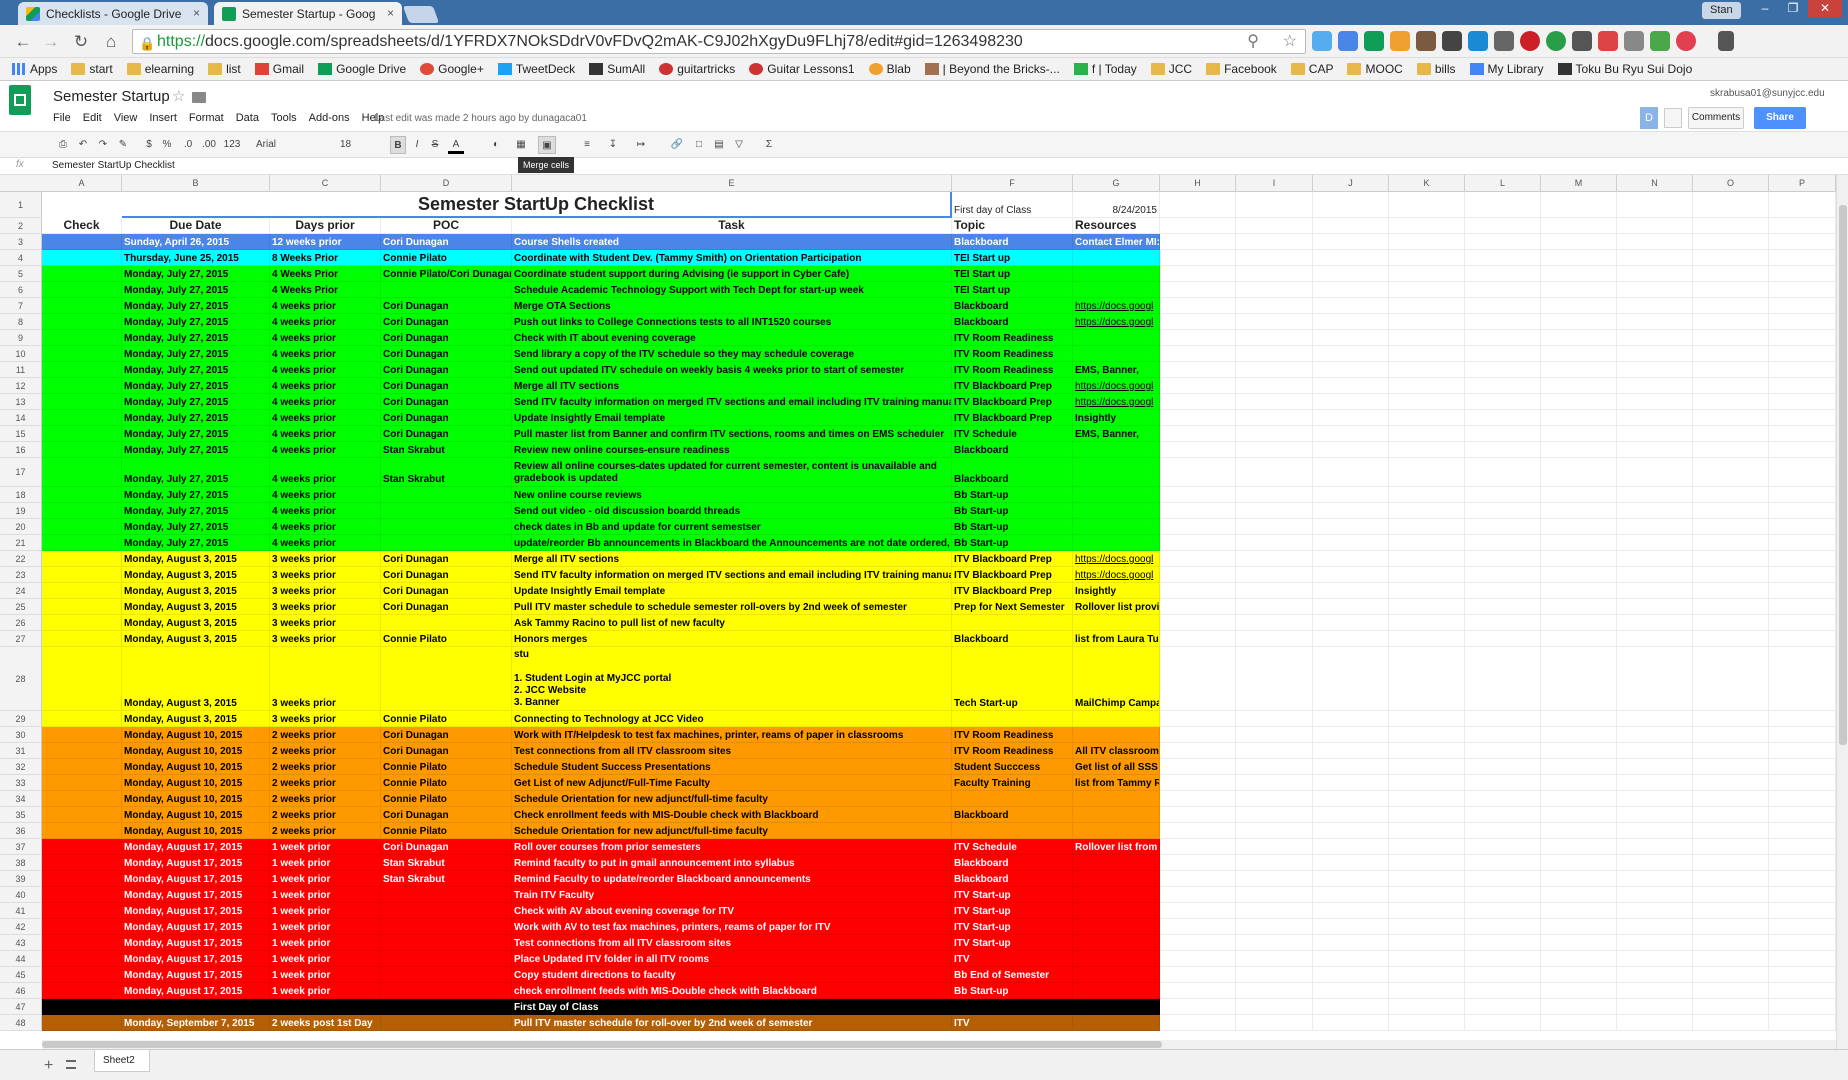  I want to click on due-date-cell: Monday, August 17, 2015, so click(196, 895).